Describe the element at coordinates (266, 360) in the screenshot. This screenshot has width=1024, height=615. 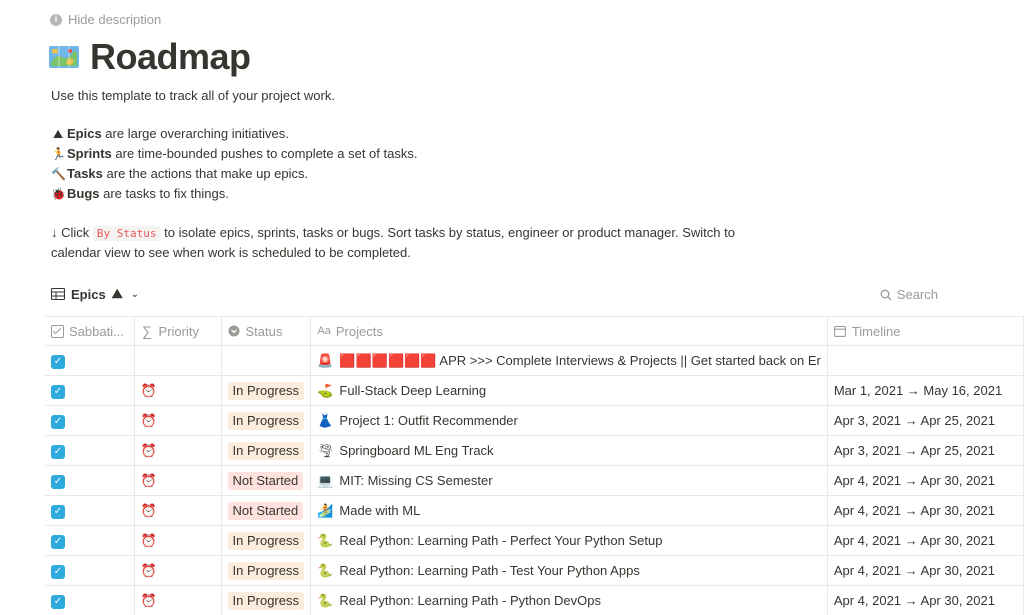
I see `status-cell` at that location.